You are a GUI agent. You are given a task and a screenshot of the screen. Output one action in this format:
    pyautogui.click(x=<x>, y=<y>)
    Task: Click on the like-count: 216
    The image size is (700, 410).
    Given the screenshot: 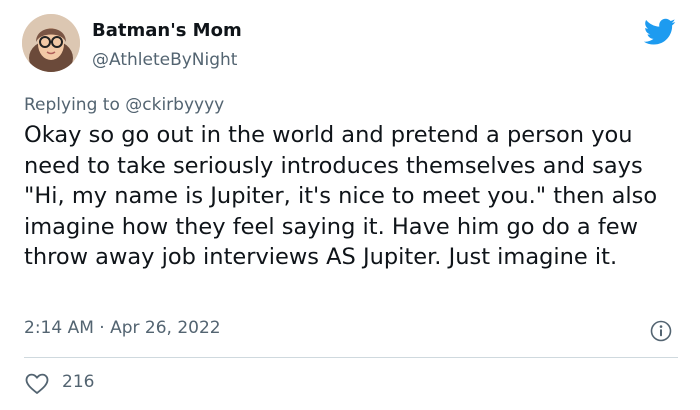 What is the action you would take?
    pyautogui.click(x=78, y=382)
    